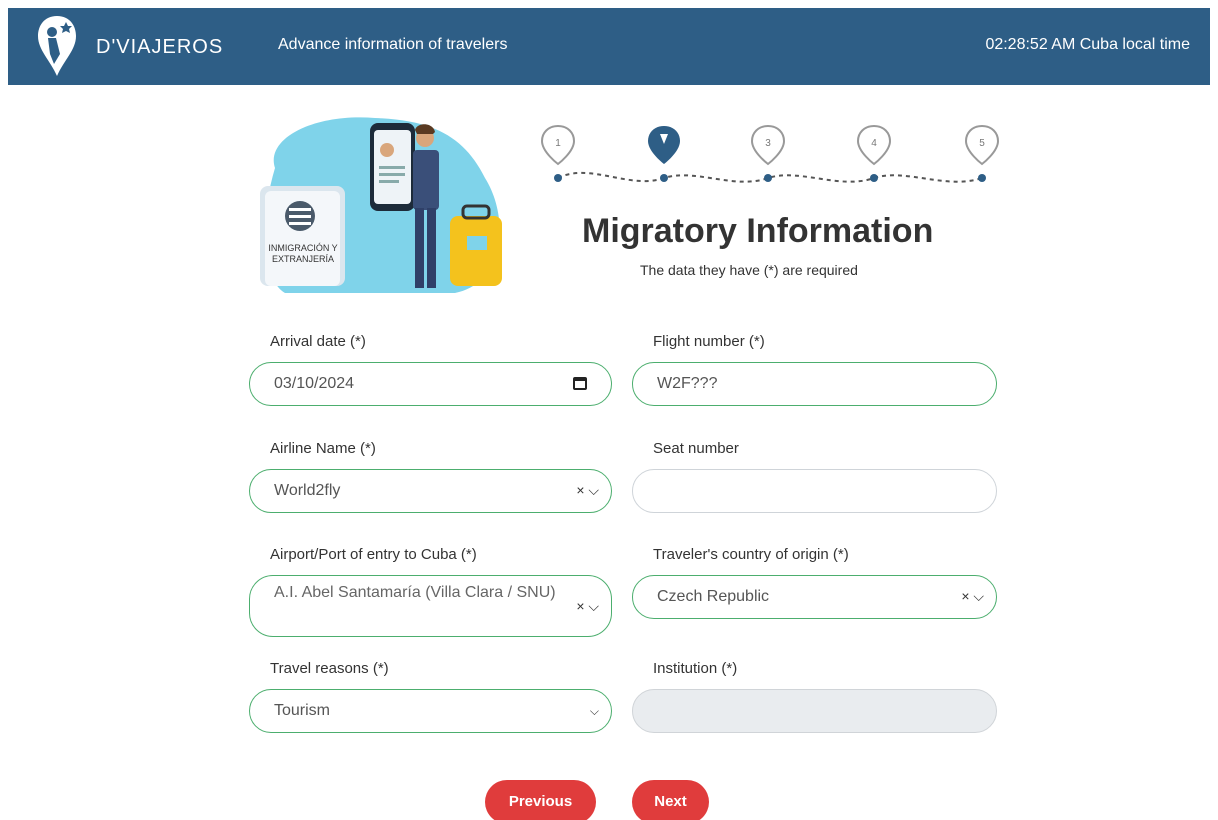  Describe the element at coordinates (57, 46) in the screenshot. I see `dviajeros-logo-icon` at that location.